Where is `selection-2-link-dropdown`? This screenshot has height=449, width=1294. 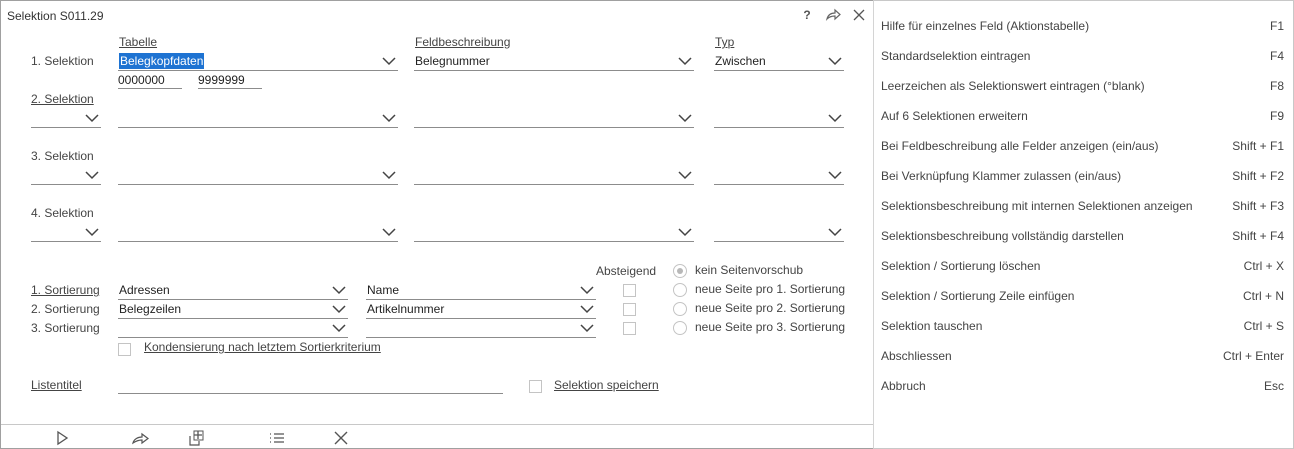 selection-2-link-dropdown is located at coordinates (66, 119).